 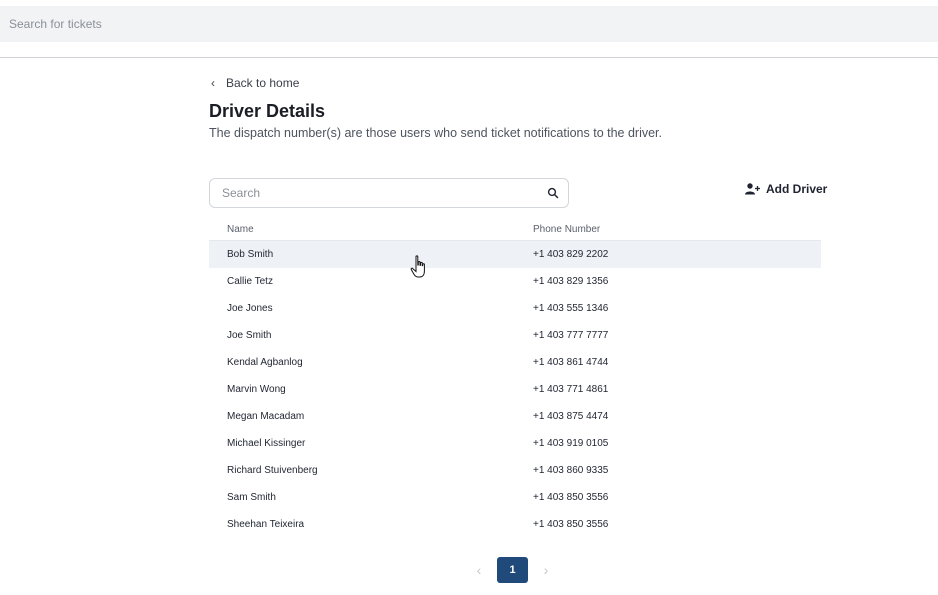 What do you see at coordinates (249, 335) in the screenshot?
I see `driver-name: Joe Smith` at bounding box center [249, 335].